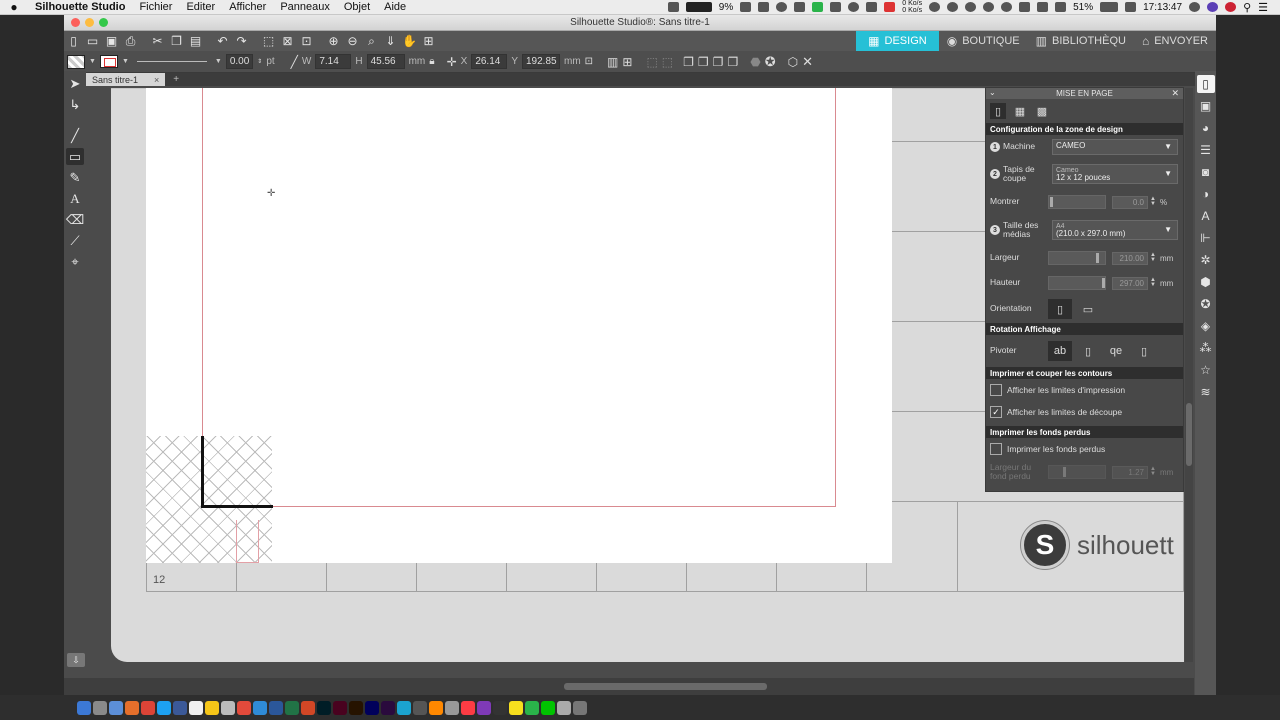  Describe the element at coordinates (996, 390) in the screenshot. I see `print-limits-checkbox` at that location.